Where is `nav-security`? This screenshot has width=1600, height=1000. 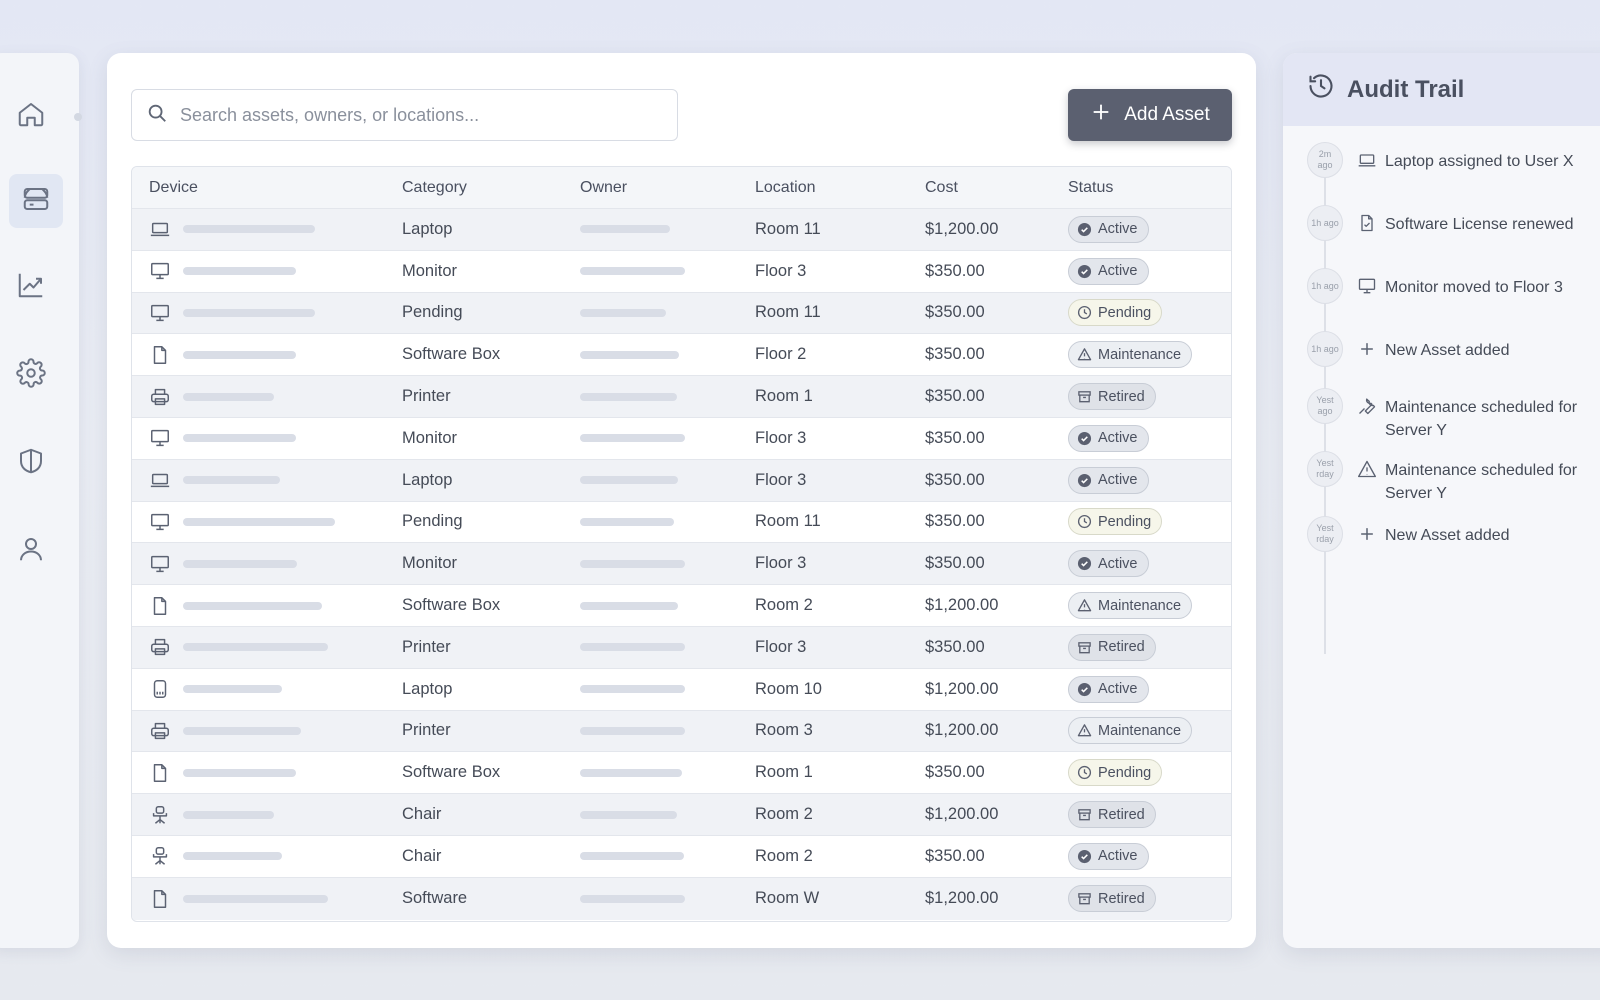
nav-security is located at coordinates (31, 463).